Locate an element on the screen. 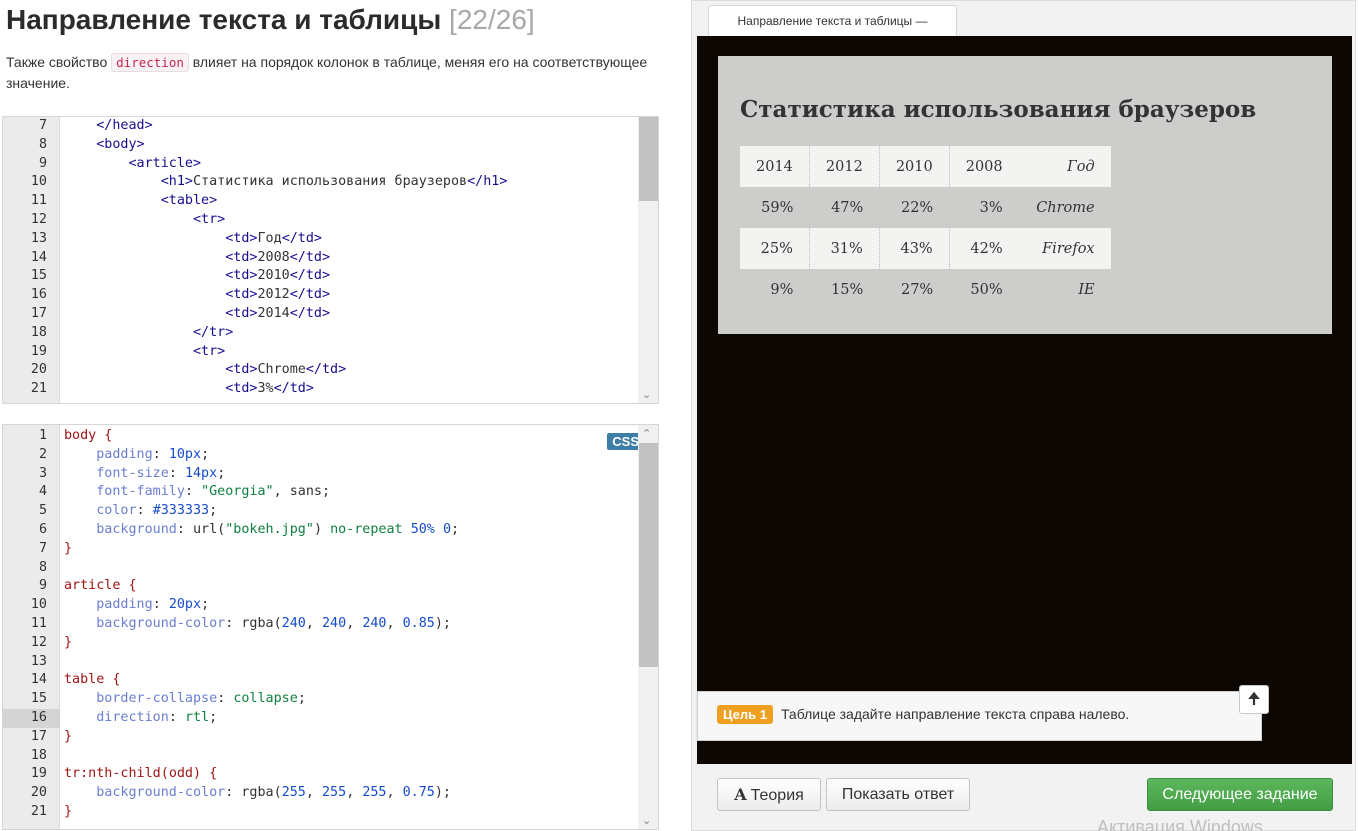  code-line: 21 <td>3%</td> is located at coordinates (320, 389).